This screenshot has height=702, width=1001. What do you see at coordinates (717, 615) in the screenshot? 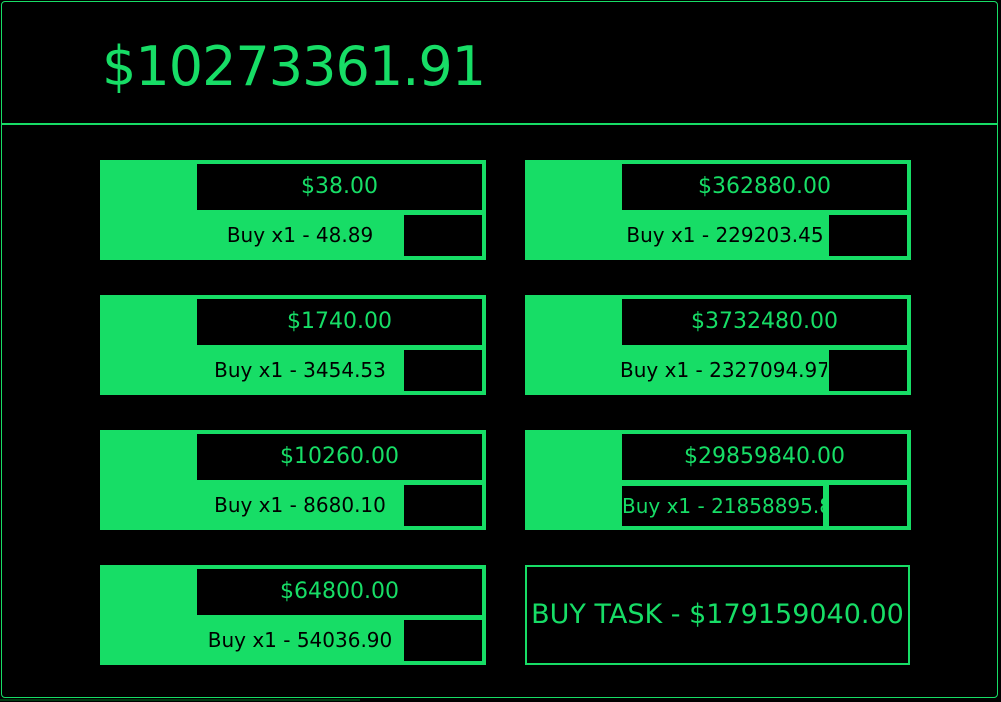
I see `buy-task-button: BUY TASK - $179159040.00` at bounding box center [717, 615].